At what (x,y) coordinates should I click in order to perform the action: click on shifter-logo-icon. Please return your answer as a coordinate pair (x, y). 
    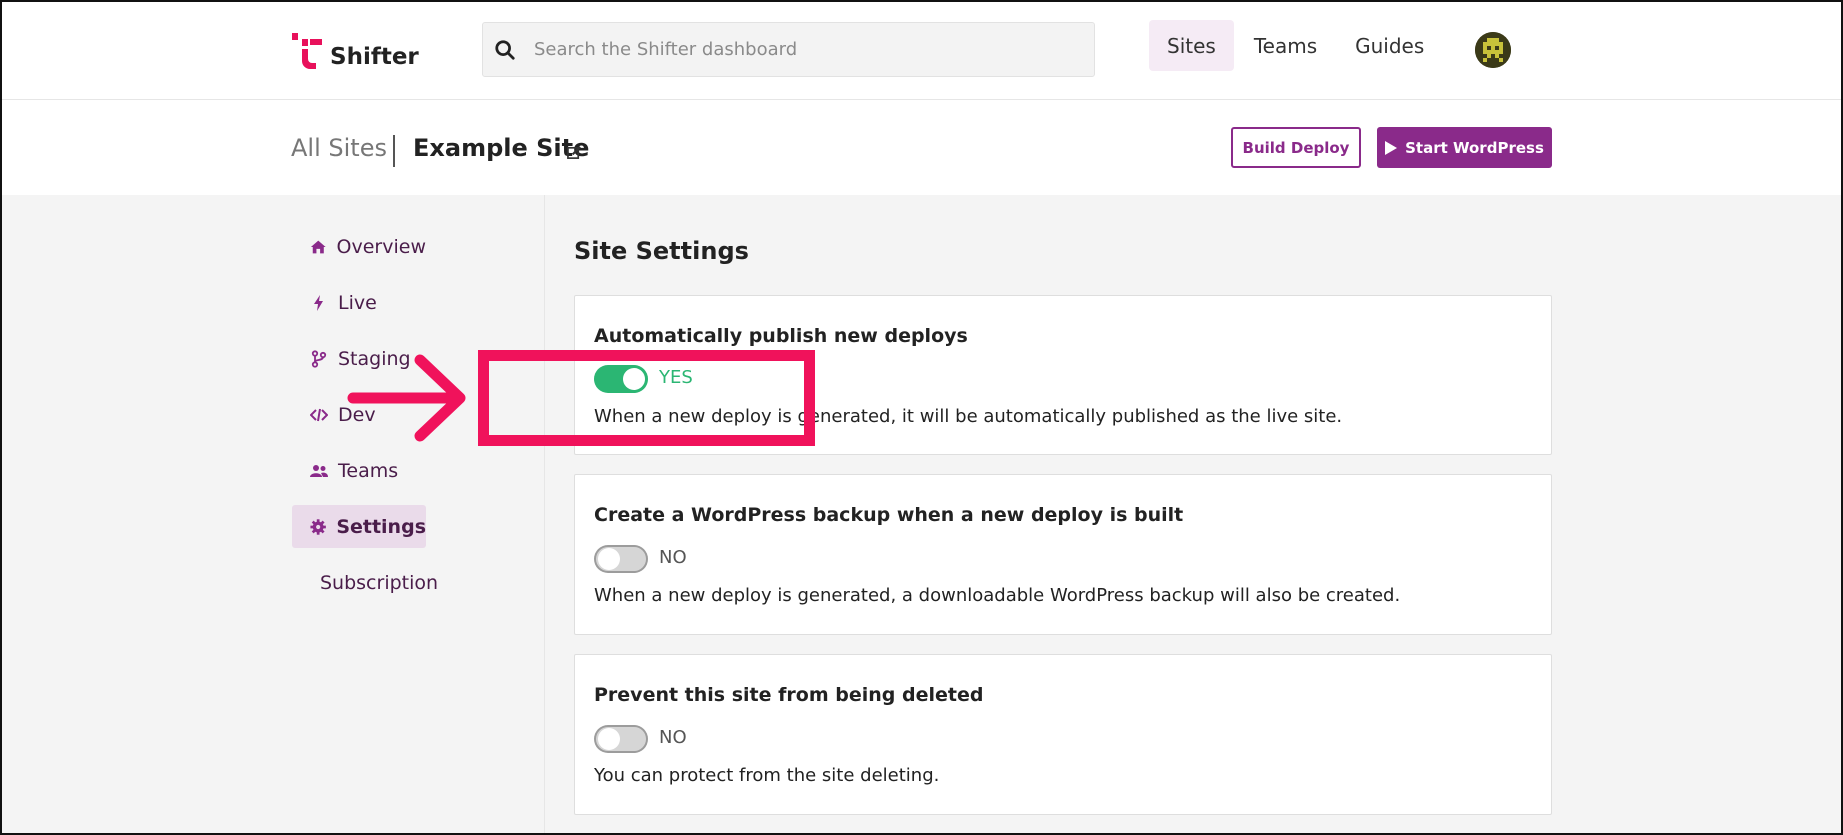
    Looking at the image, I should click on (307, 51).